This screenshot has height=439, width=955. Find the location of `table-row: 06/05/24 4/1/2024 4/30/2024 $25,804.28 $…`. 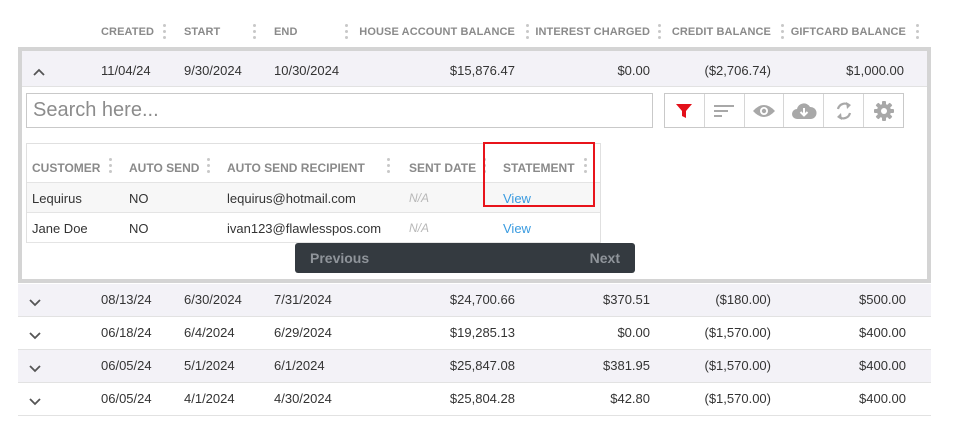

table-row: 06/05/24 4/1/2024 4/30/2024 $25,804.28 $… is located at coordinates (474, 399).